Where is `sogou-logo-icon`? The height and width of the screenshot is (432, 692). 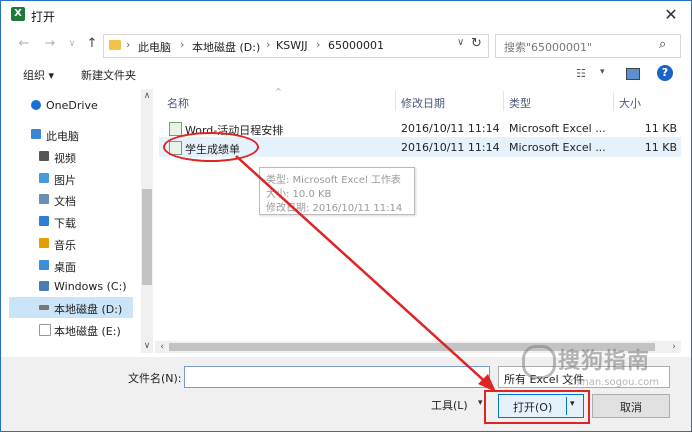
sogou-logo-icon is located at coordinates (539, 362).